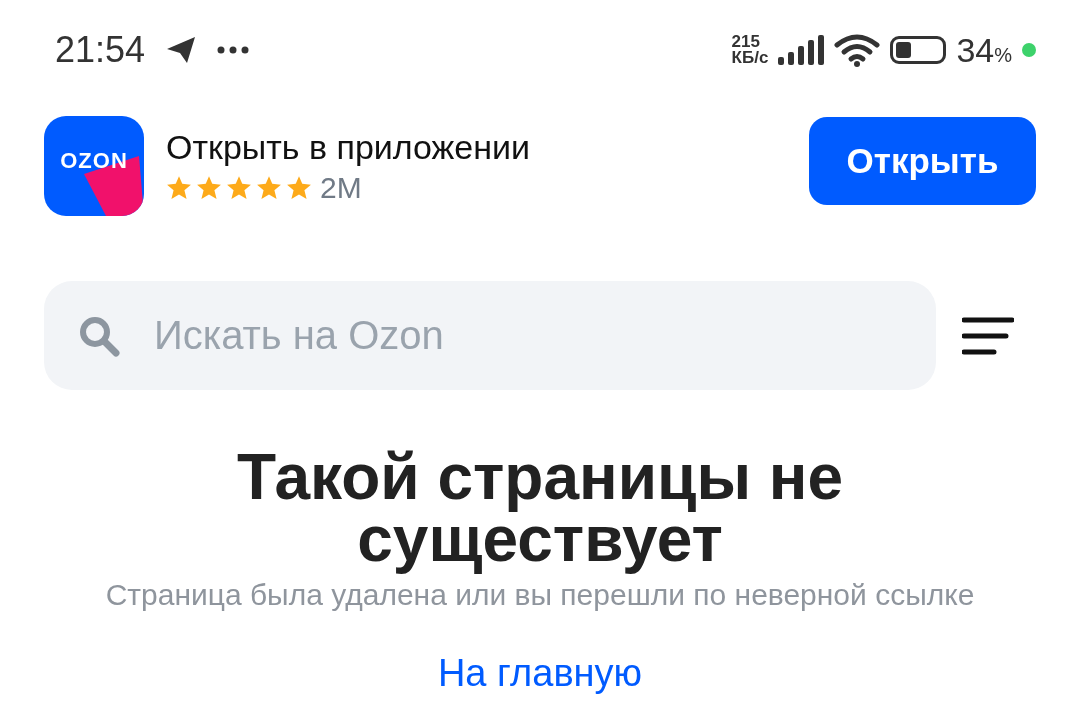 This screenshot has width=1080, height=704. Describe the element at coordinates (975, 49) in the screenshot. I see `battery-percent: 34` at that location.